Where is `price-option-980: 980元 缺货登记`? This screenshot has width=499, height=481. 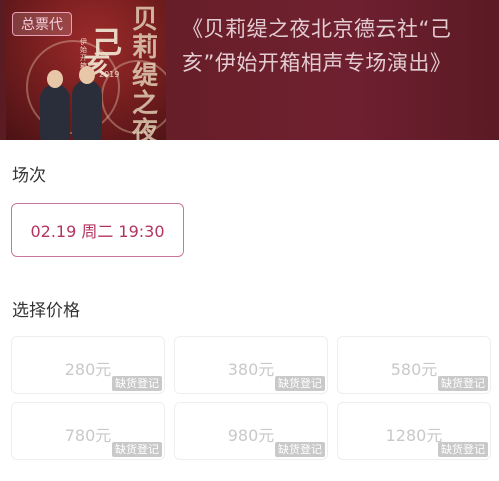 price-option-980: 980元 缺货登记 is located at coordinates (251, 431).